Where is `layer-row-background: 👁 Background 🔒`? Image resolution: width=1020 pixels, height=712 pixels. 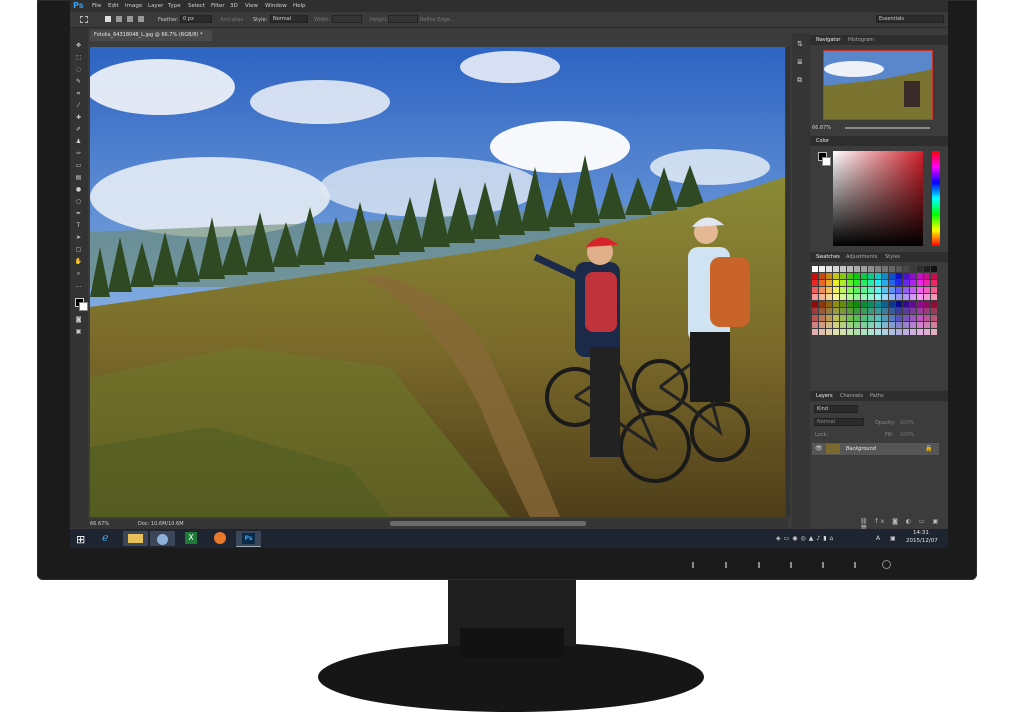 layer-row-background: 👁 Background 🔒 is located at coordinates (875, 449).